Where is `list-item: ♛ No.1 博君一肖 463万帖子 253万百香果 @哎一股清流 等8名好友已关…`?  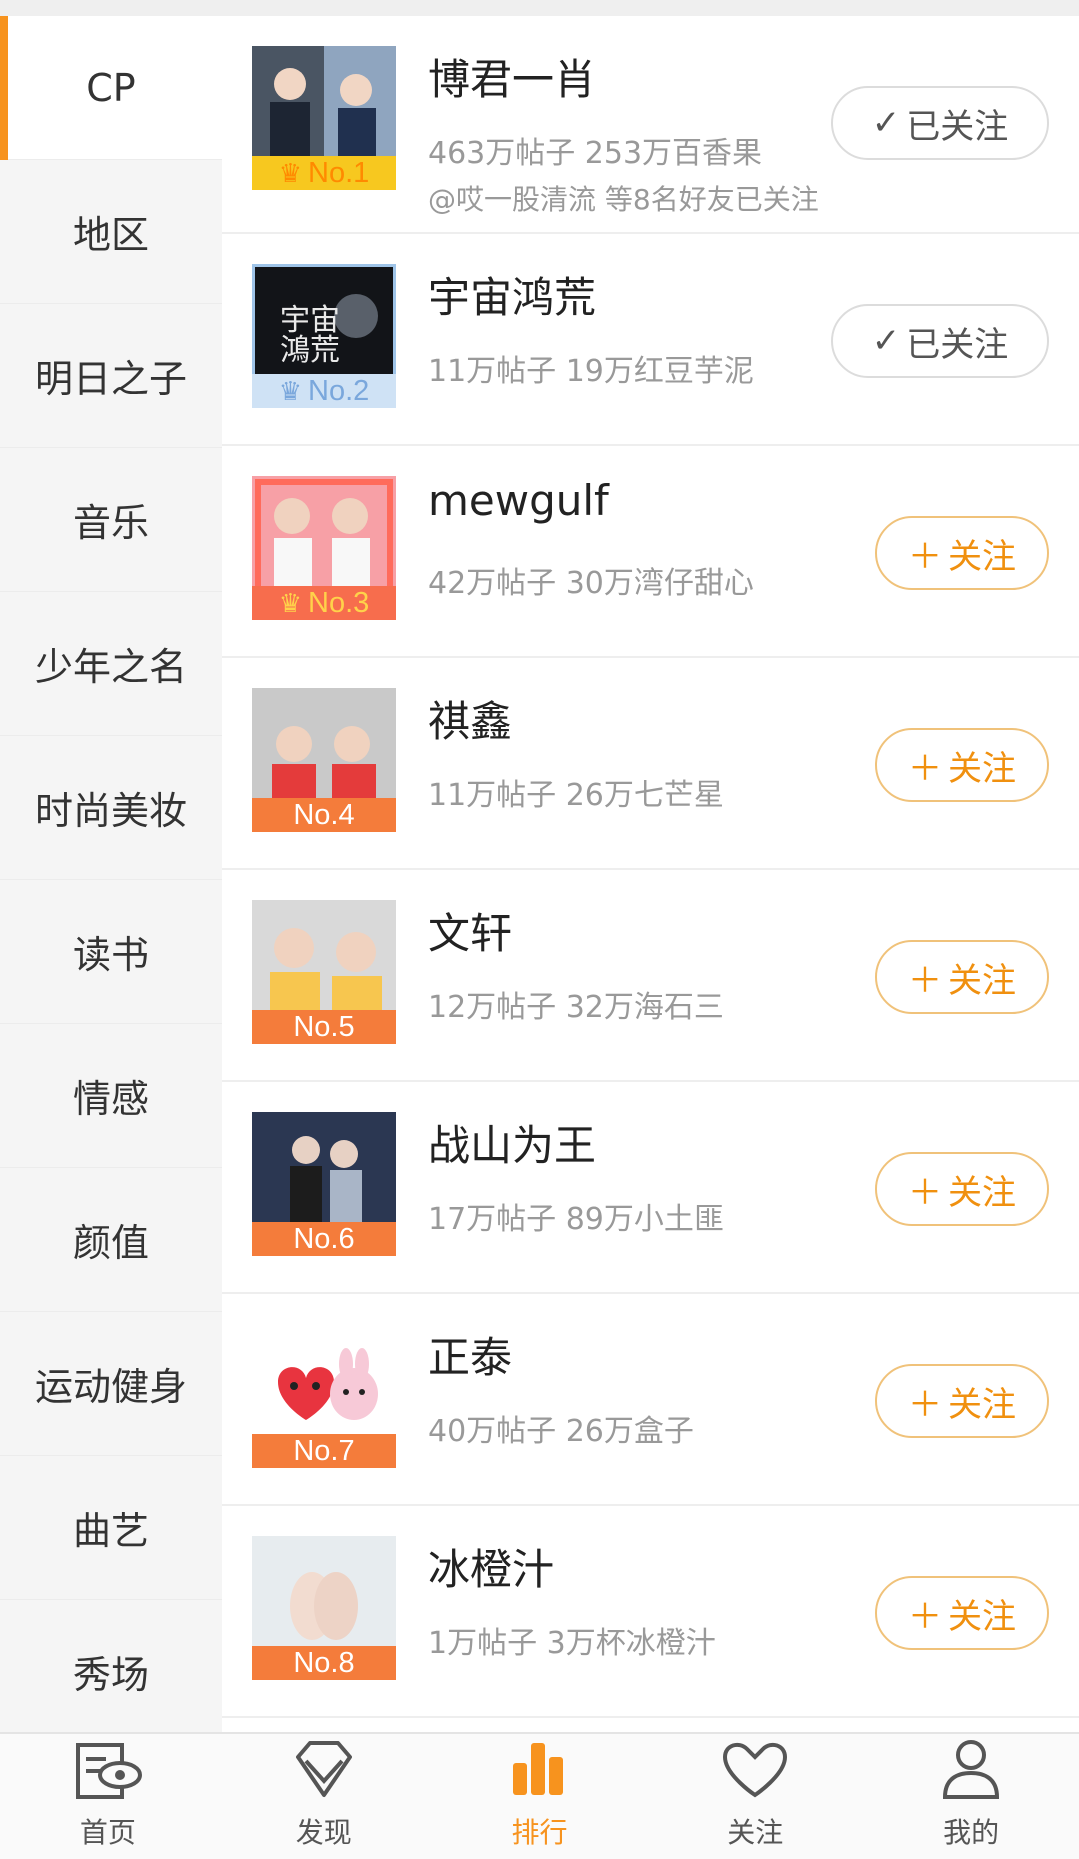
list-item: ♛ No.1 博君一肖 463万帖子 253万百香果 @哎一股清流 等8名好友已关… is located at coordinates (650, 125).